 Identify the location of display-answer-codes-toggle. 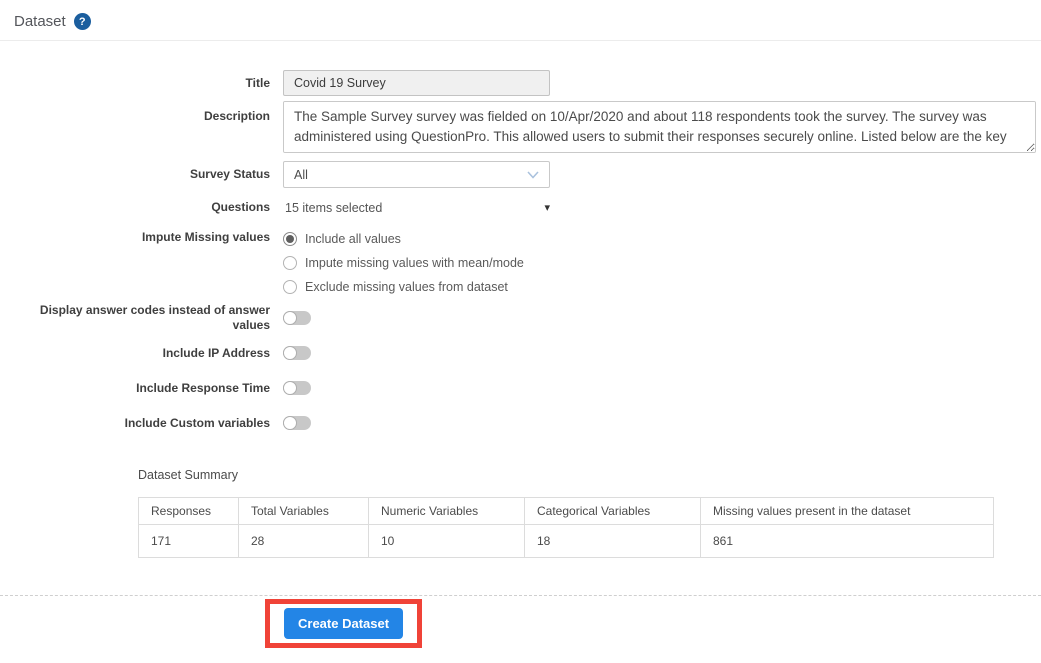
(297, 318).